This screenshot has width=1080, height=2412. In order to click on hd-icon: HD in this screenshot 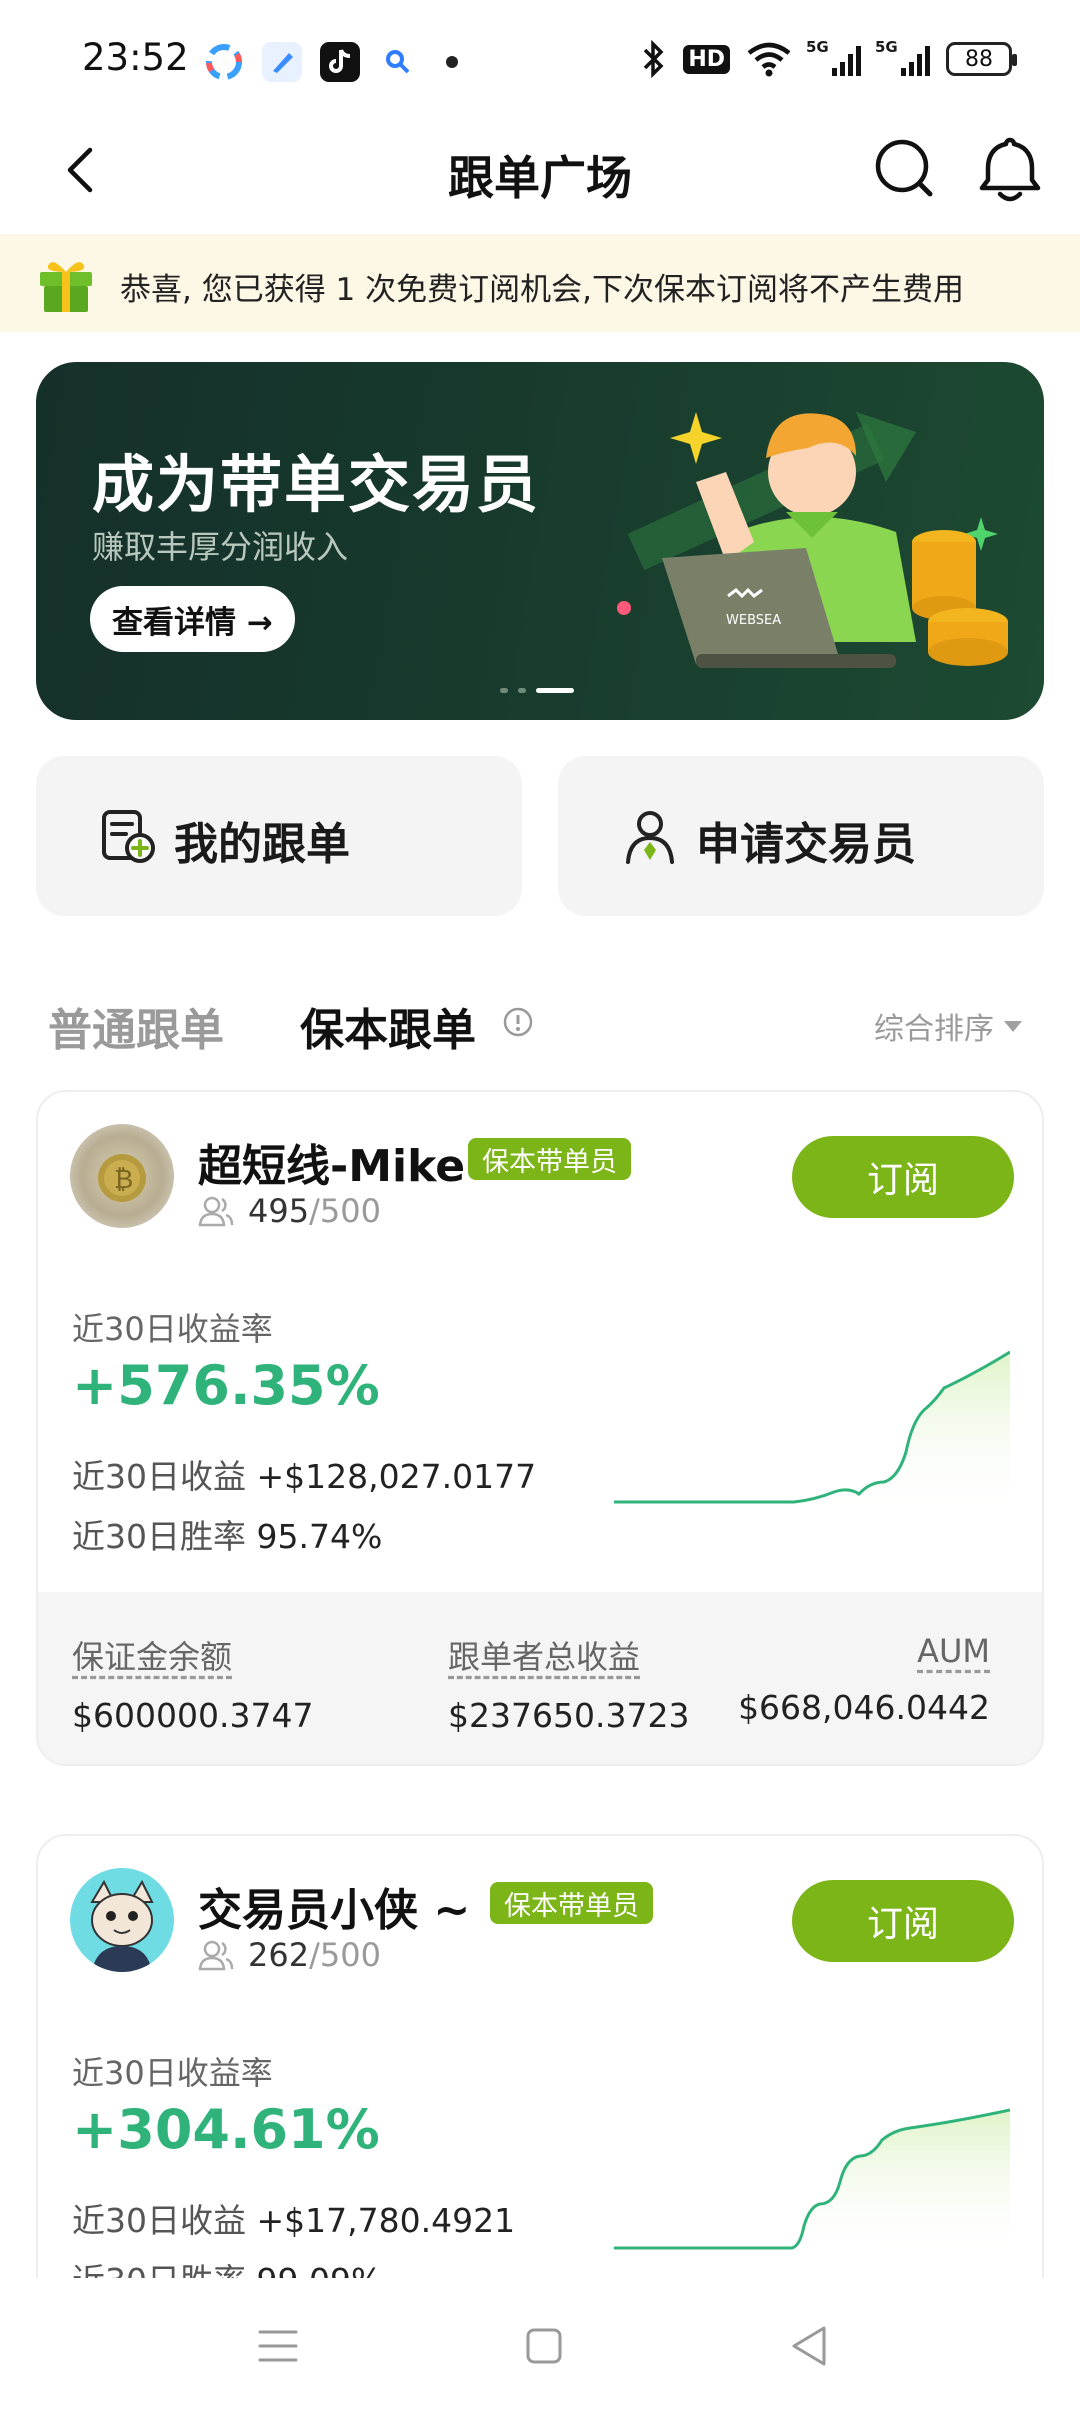, I will do `click(706, 59)`.